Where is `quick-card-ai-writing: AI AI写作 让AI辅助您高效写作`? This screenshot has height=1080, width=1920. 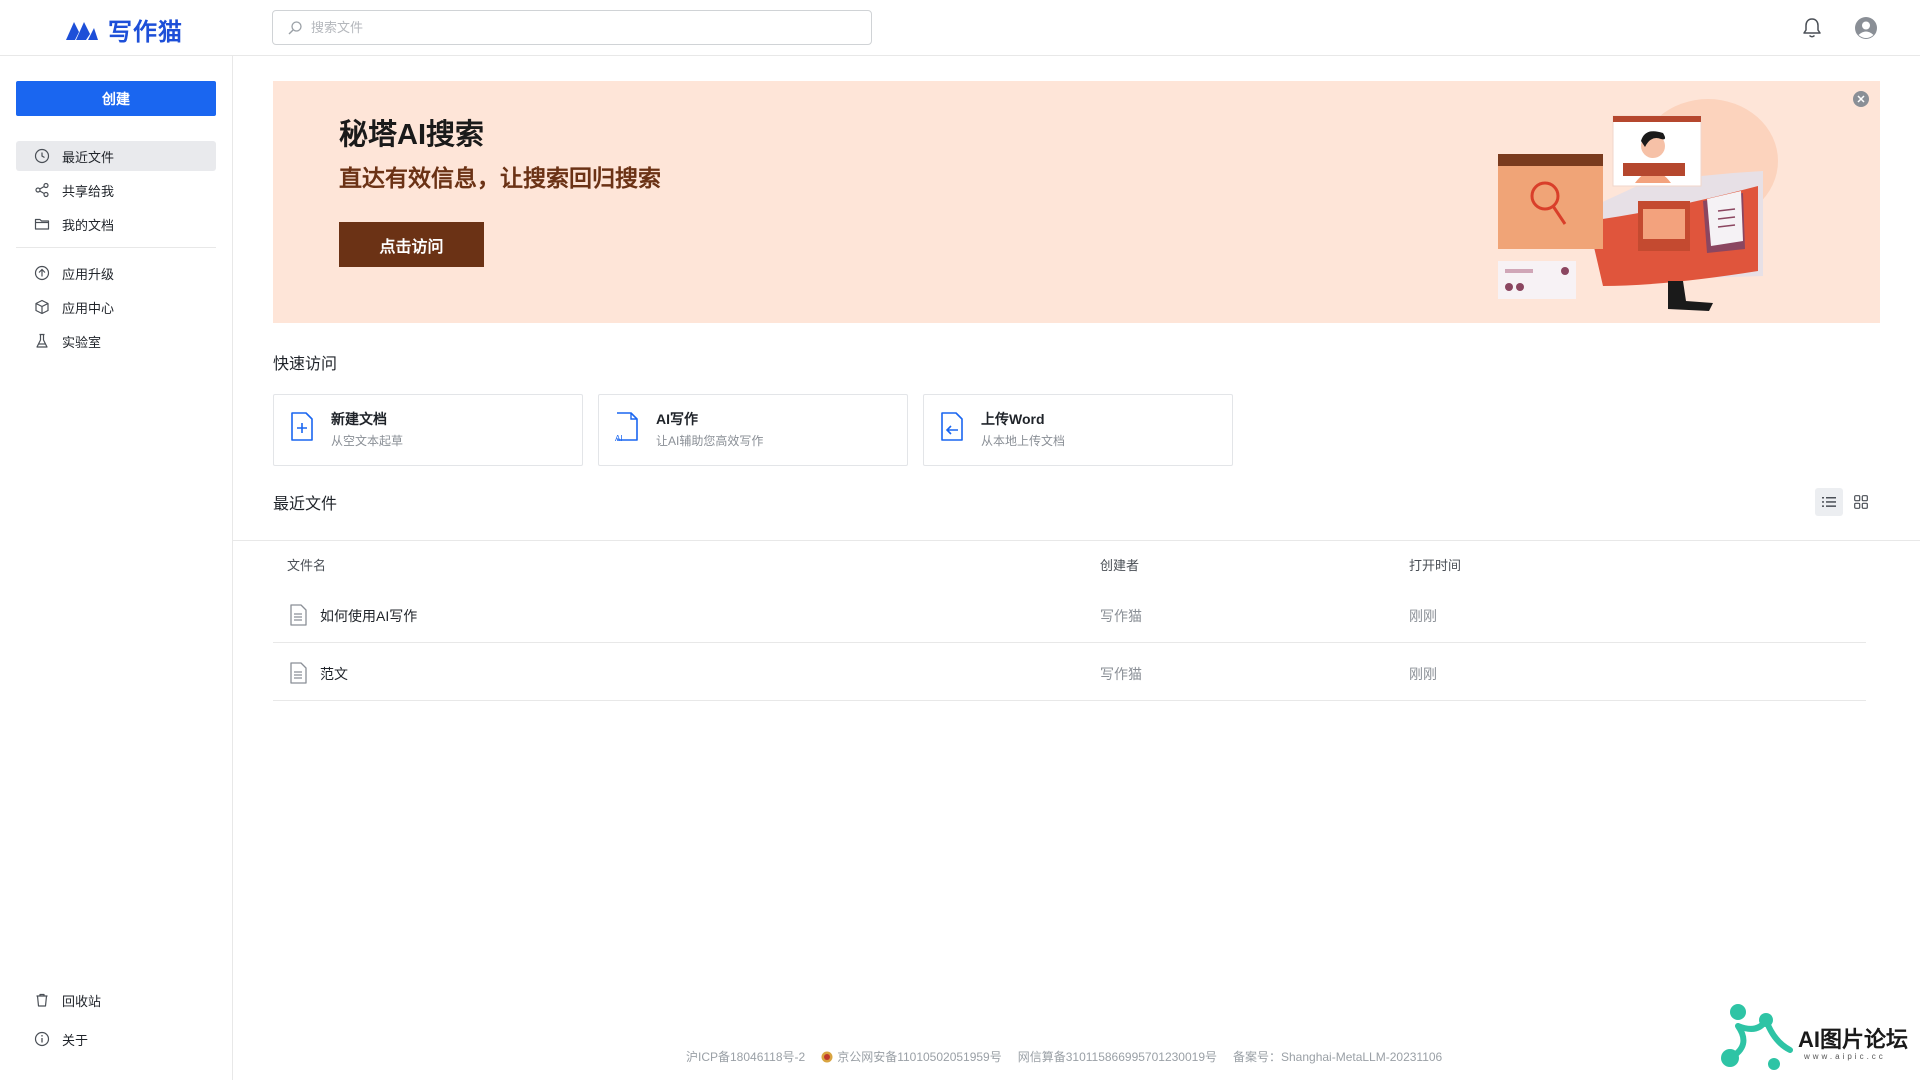
quick-card-ai-writing: AI AI写作 让AI辅助您高效写作 is located at coordinates (753, 430).